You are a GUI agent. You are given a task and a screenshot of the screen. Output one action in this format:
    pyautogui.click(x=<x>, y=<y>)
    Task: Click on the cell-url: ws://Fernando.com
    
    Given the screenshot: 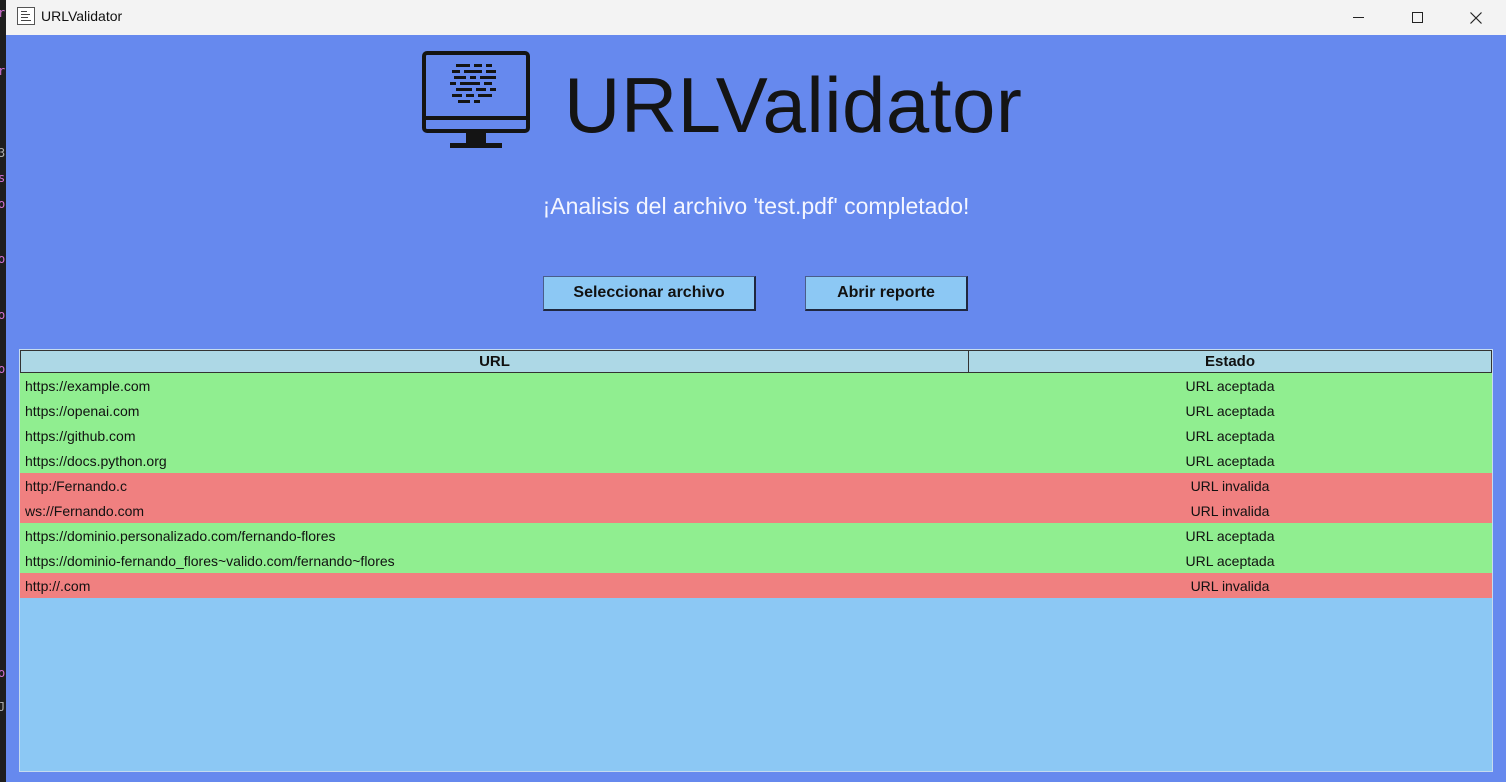 What is the action you would take?
    pyautogui.click(x=85, y=510)
    